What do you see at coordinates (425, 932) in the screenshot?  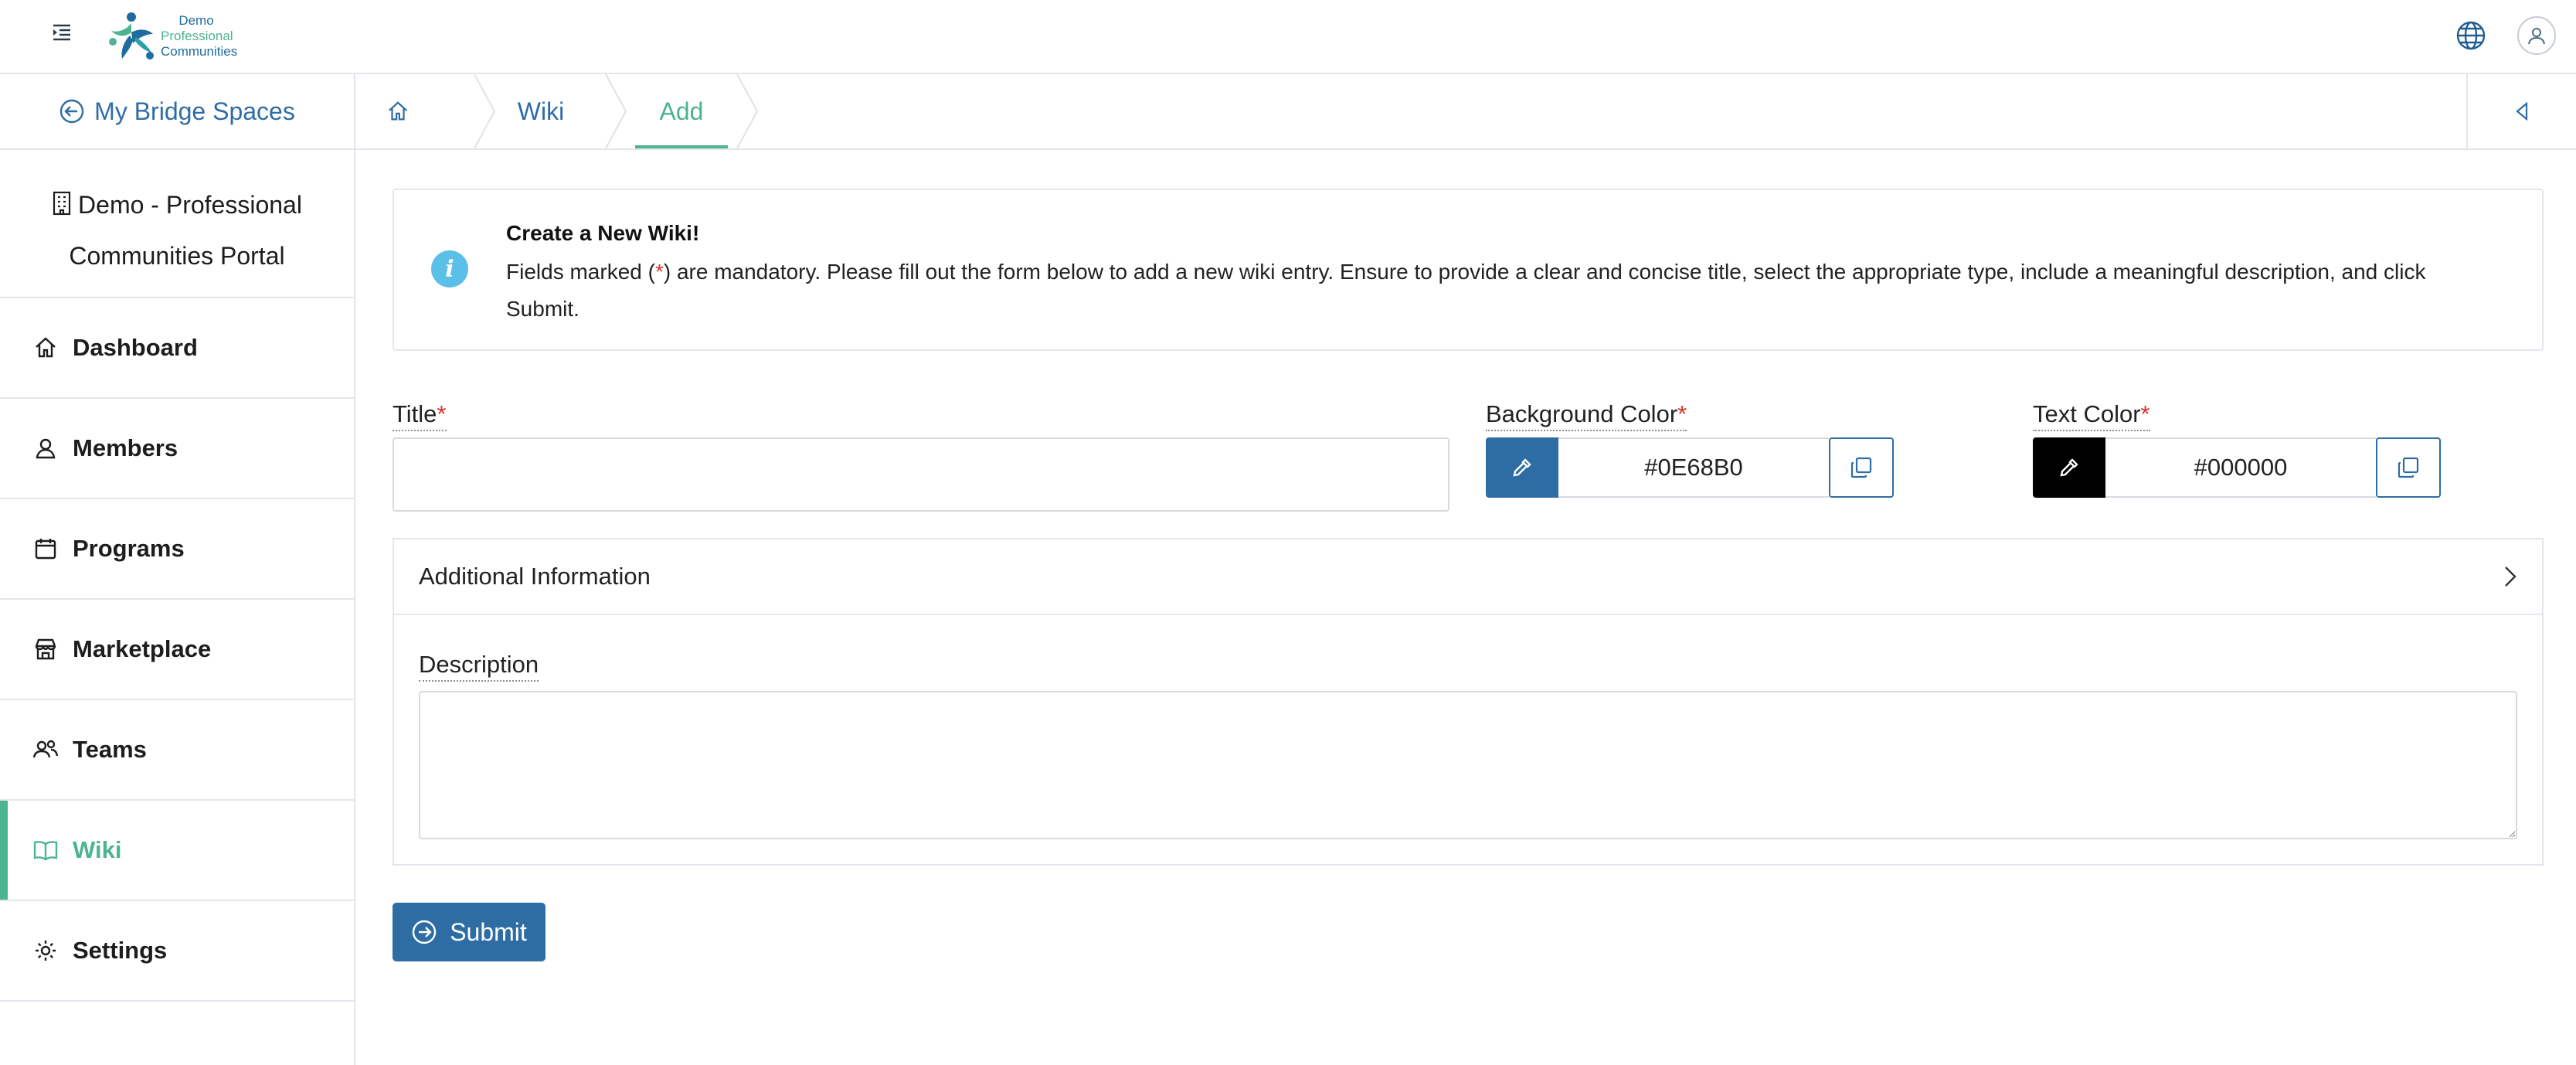 I see `arrow-right-circle-icon` at bounding box center [425, 932].